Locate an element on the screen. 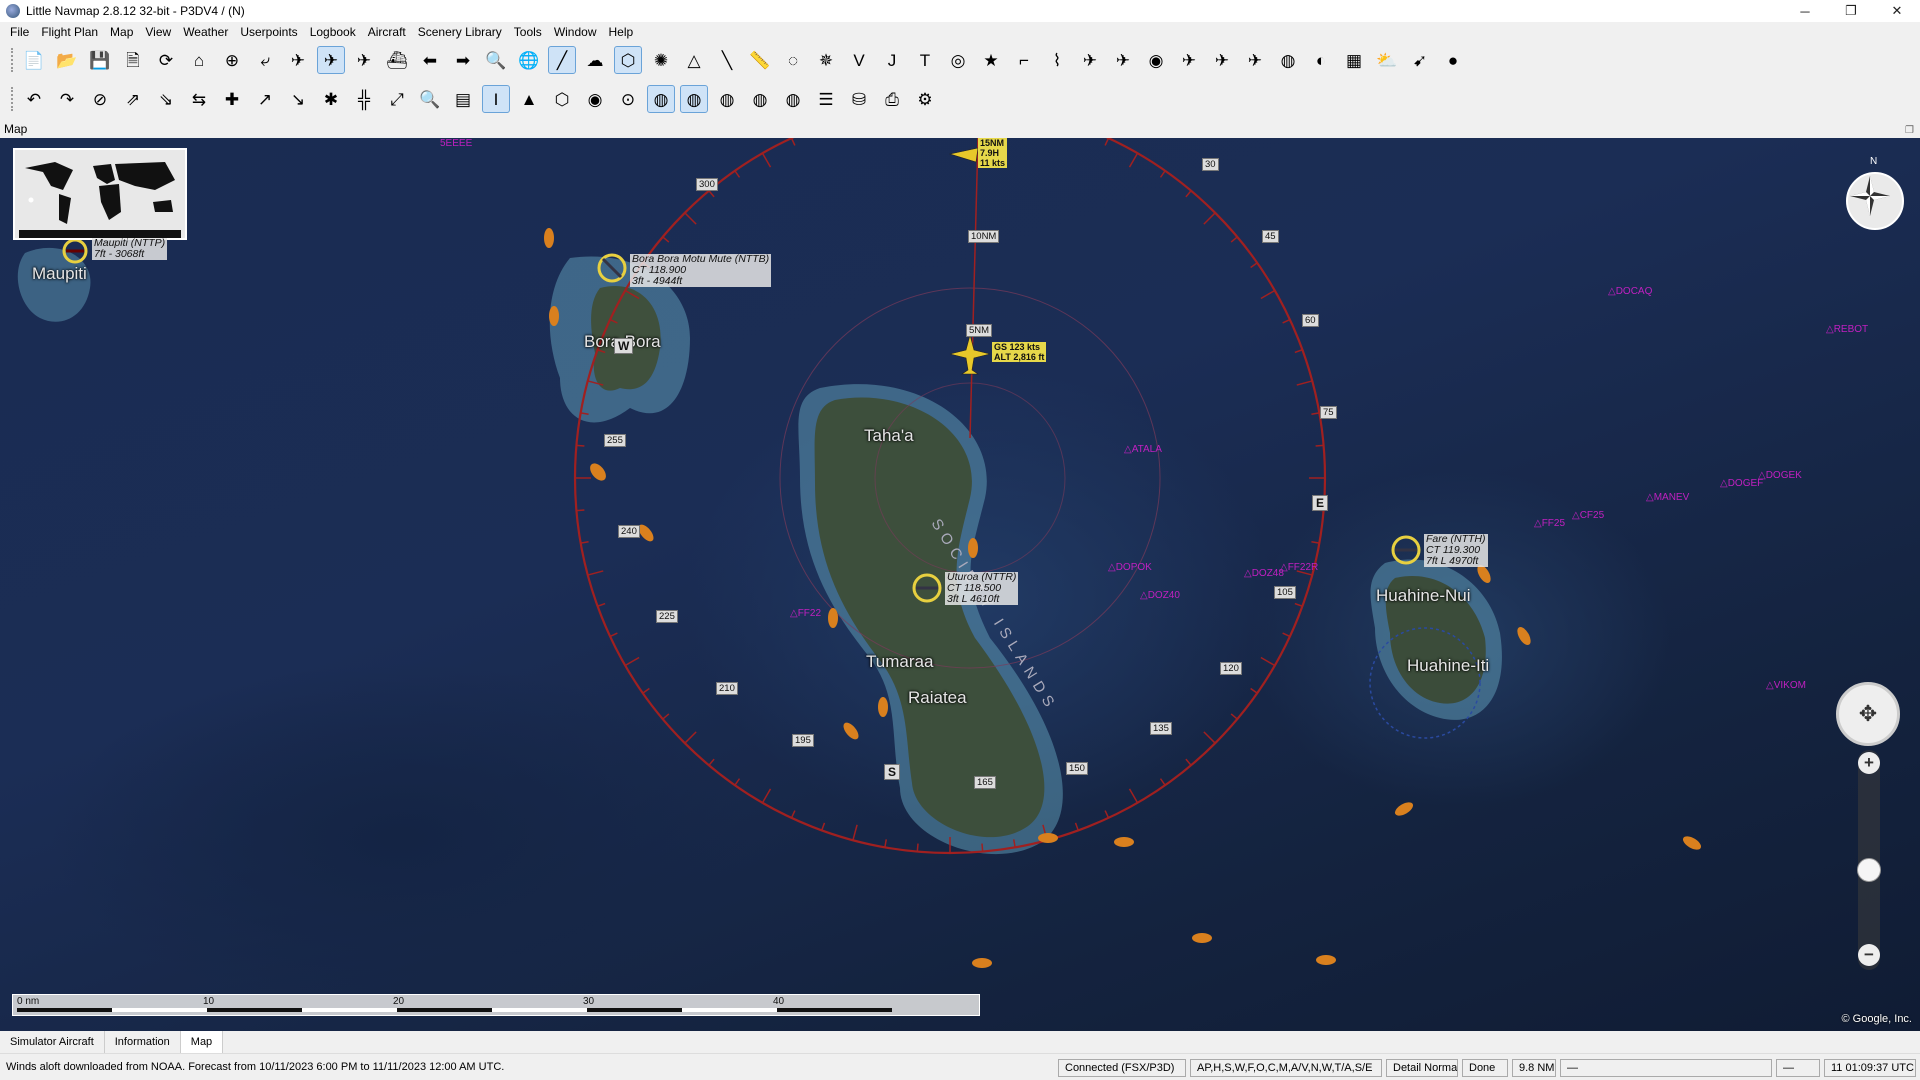 The width and height of the screenshot is (1920, 1080). calc-direct-icon: ⇘ is located at coordinates (166, 99).